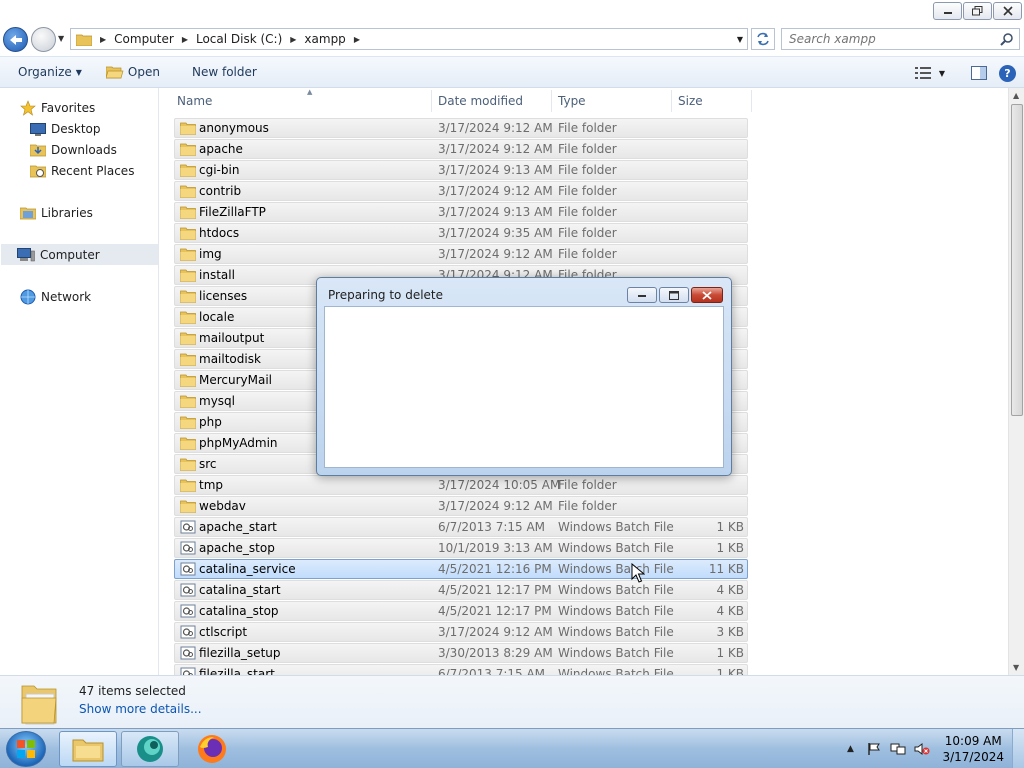  I want to click on dialog-close-button, so click(707, 295).